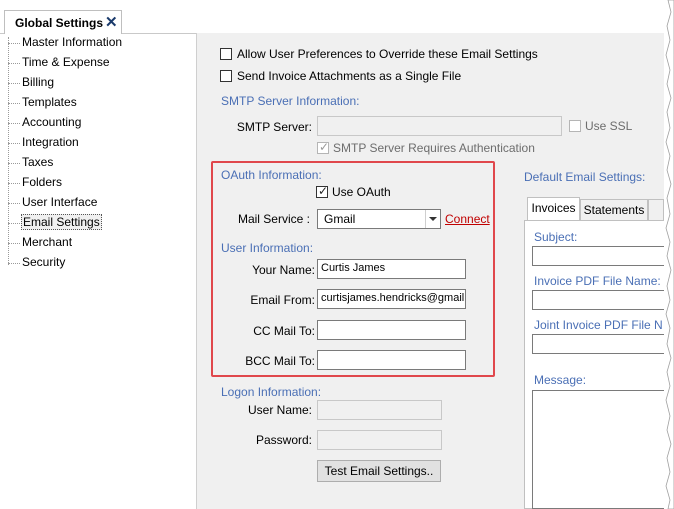  Describe the element at coordinates (434, 148) in the screenshot. I see `smtp-auth-label: SMTP Server Requires Authentication` at that location.